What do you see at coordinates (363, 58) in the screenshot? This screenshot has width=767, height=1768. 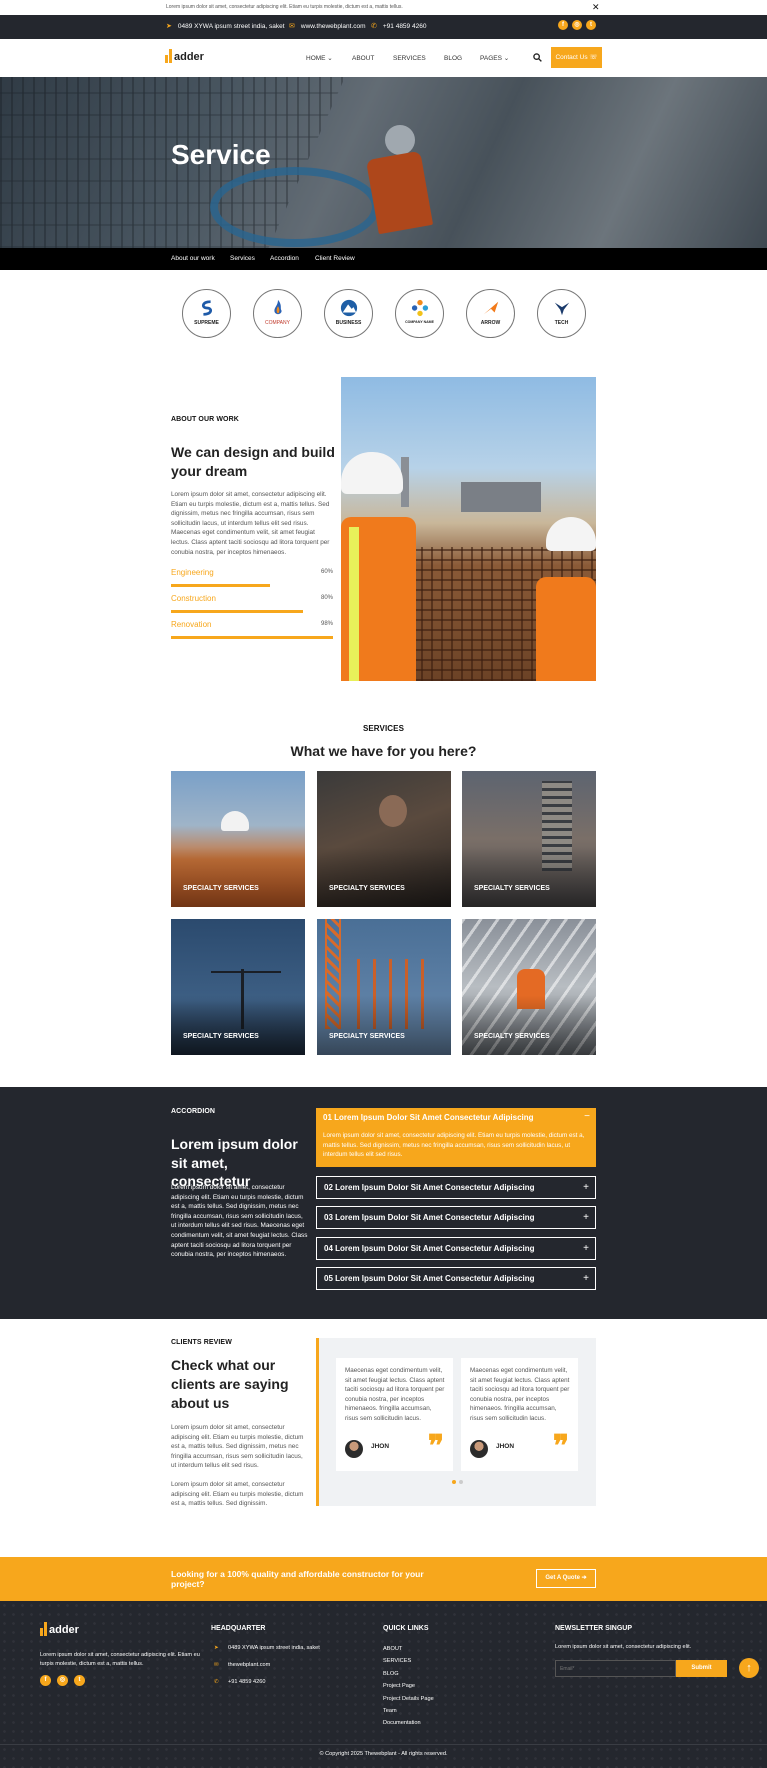 I see `nav-about: ABOUT` at bounding box center [363, 58].